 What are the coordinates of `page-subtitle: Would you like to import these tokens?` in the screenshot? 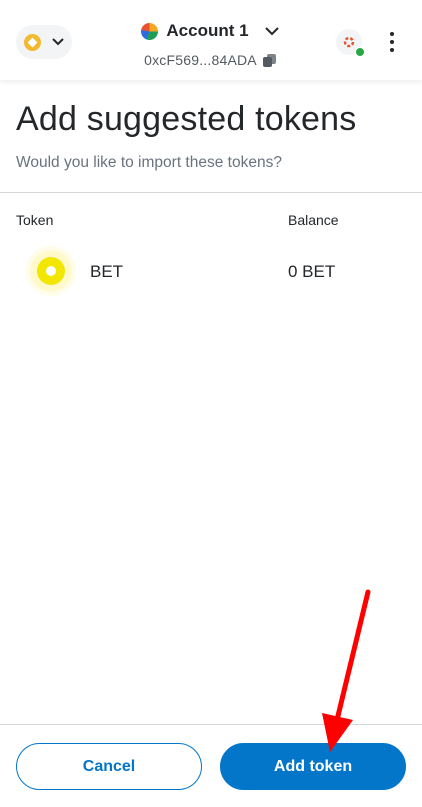 It's located at (149, 162).